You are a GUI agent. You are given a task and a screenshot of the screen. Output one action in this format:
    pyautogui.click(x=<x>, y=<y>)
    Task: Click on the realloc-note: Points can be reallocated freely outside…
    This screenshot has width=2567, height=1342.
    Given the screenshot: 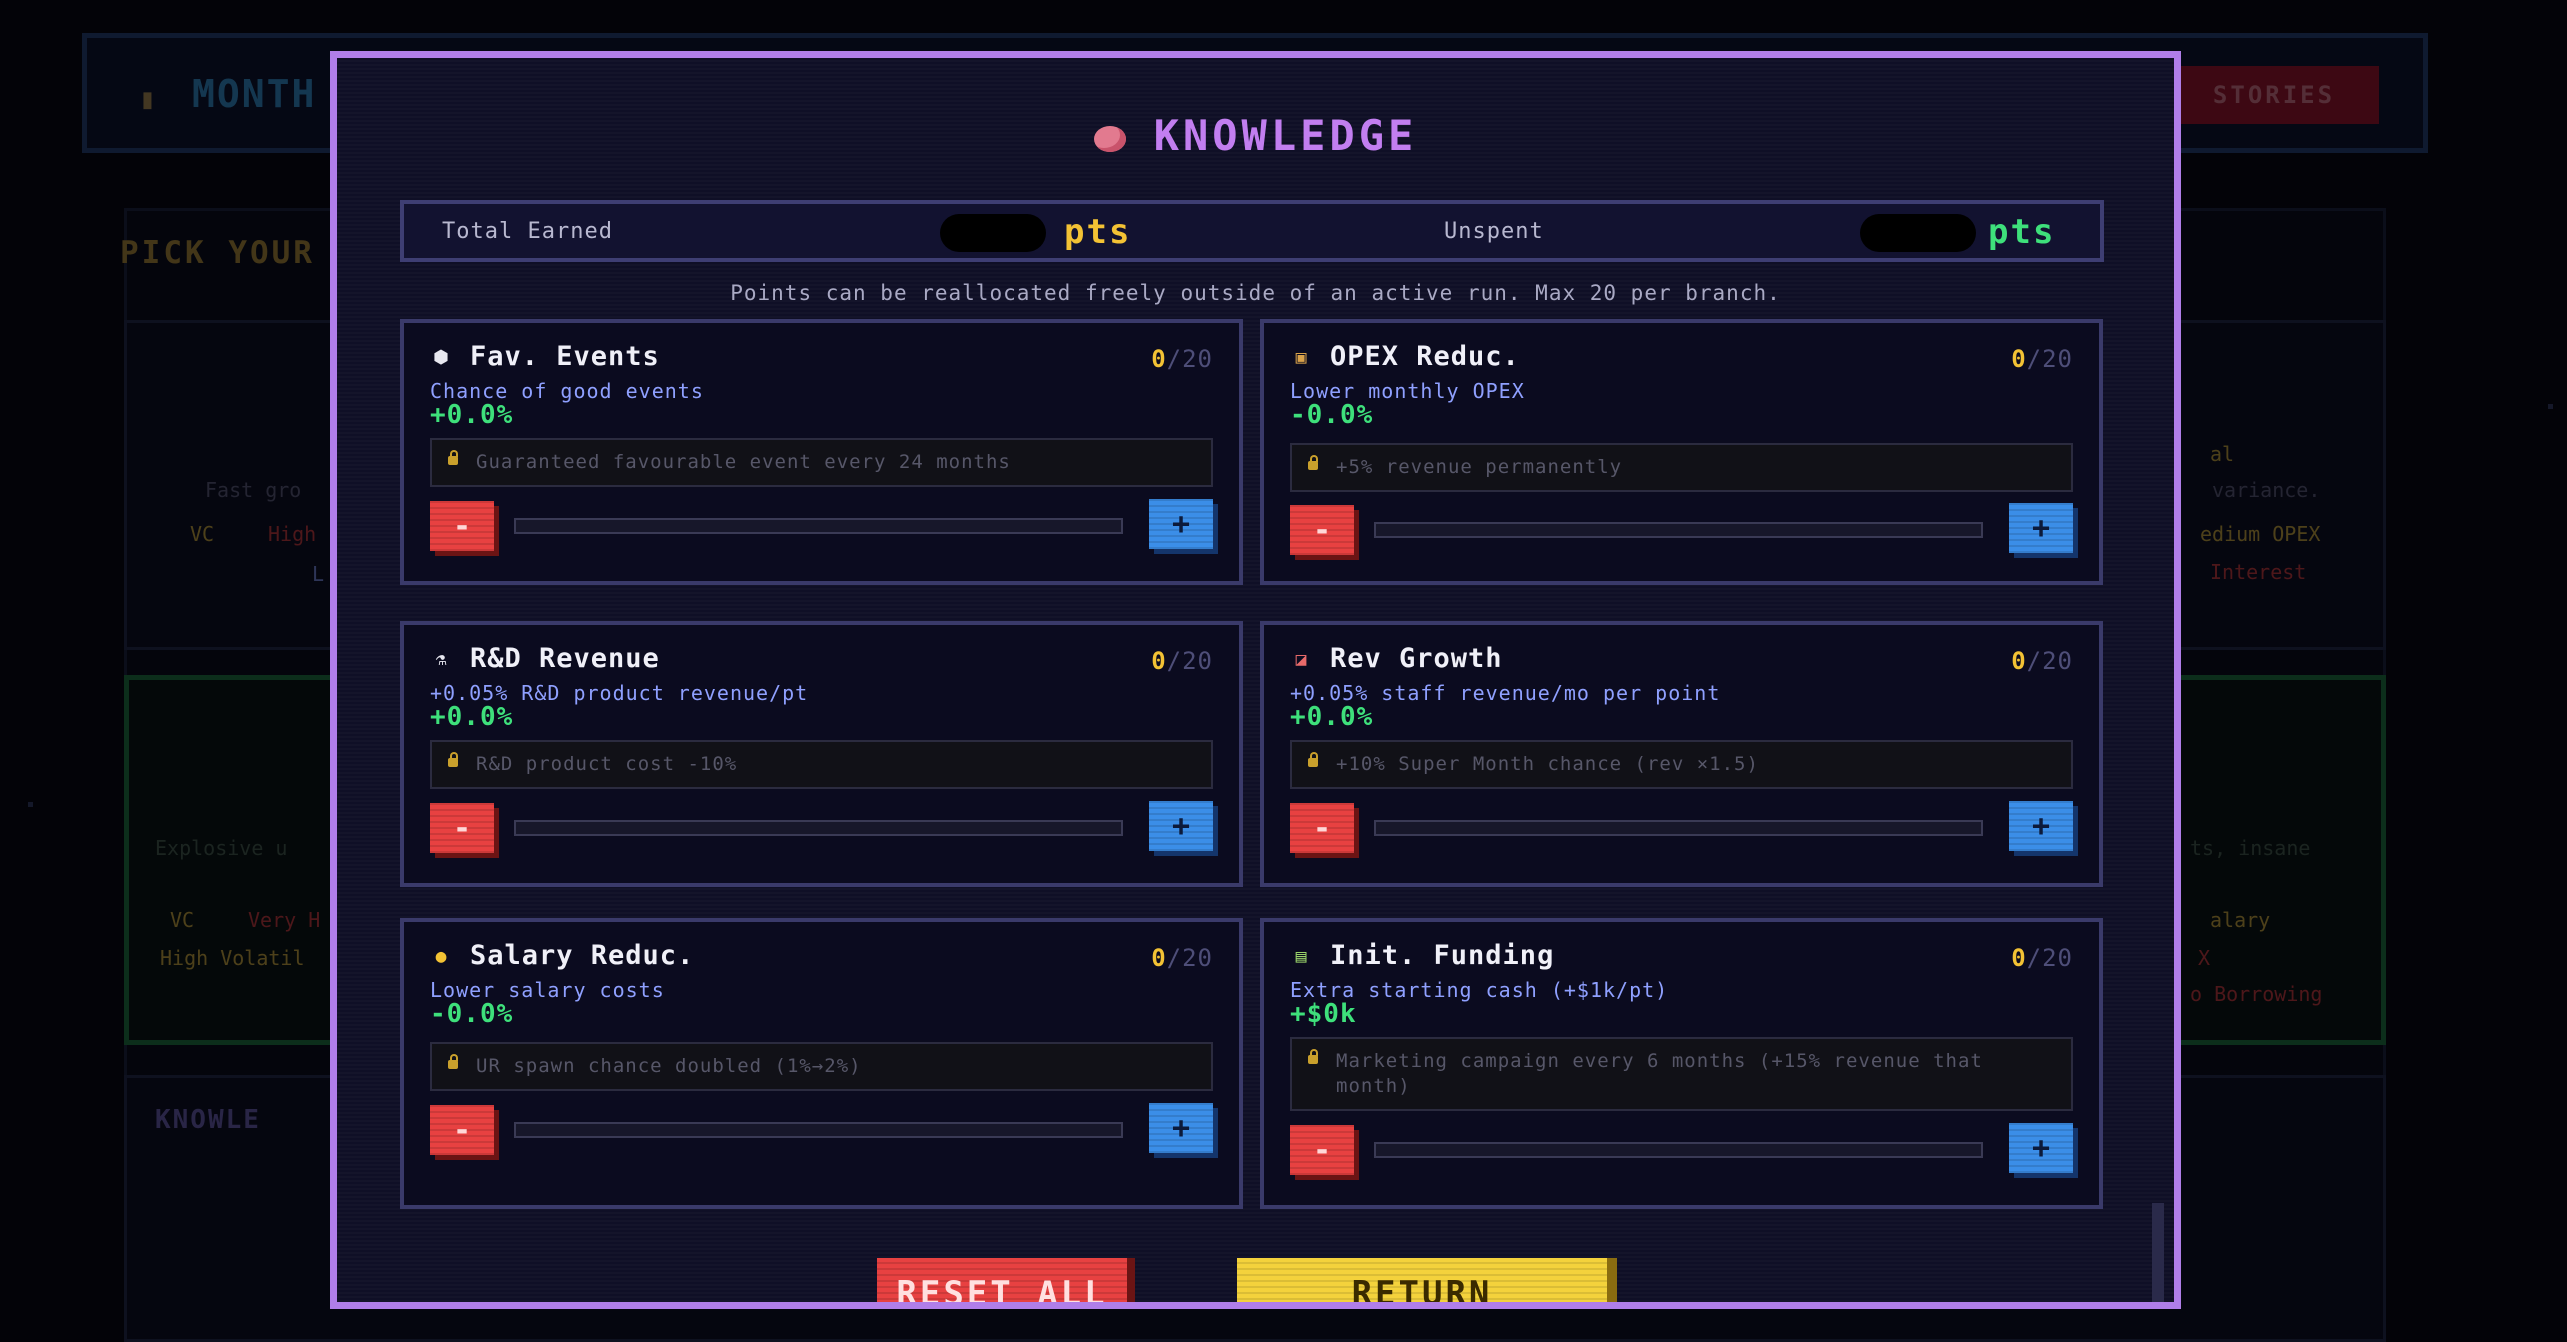 What is the action you would take?
    pyautogui.click(x=1255, y=293)
    